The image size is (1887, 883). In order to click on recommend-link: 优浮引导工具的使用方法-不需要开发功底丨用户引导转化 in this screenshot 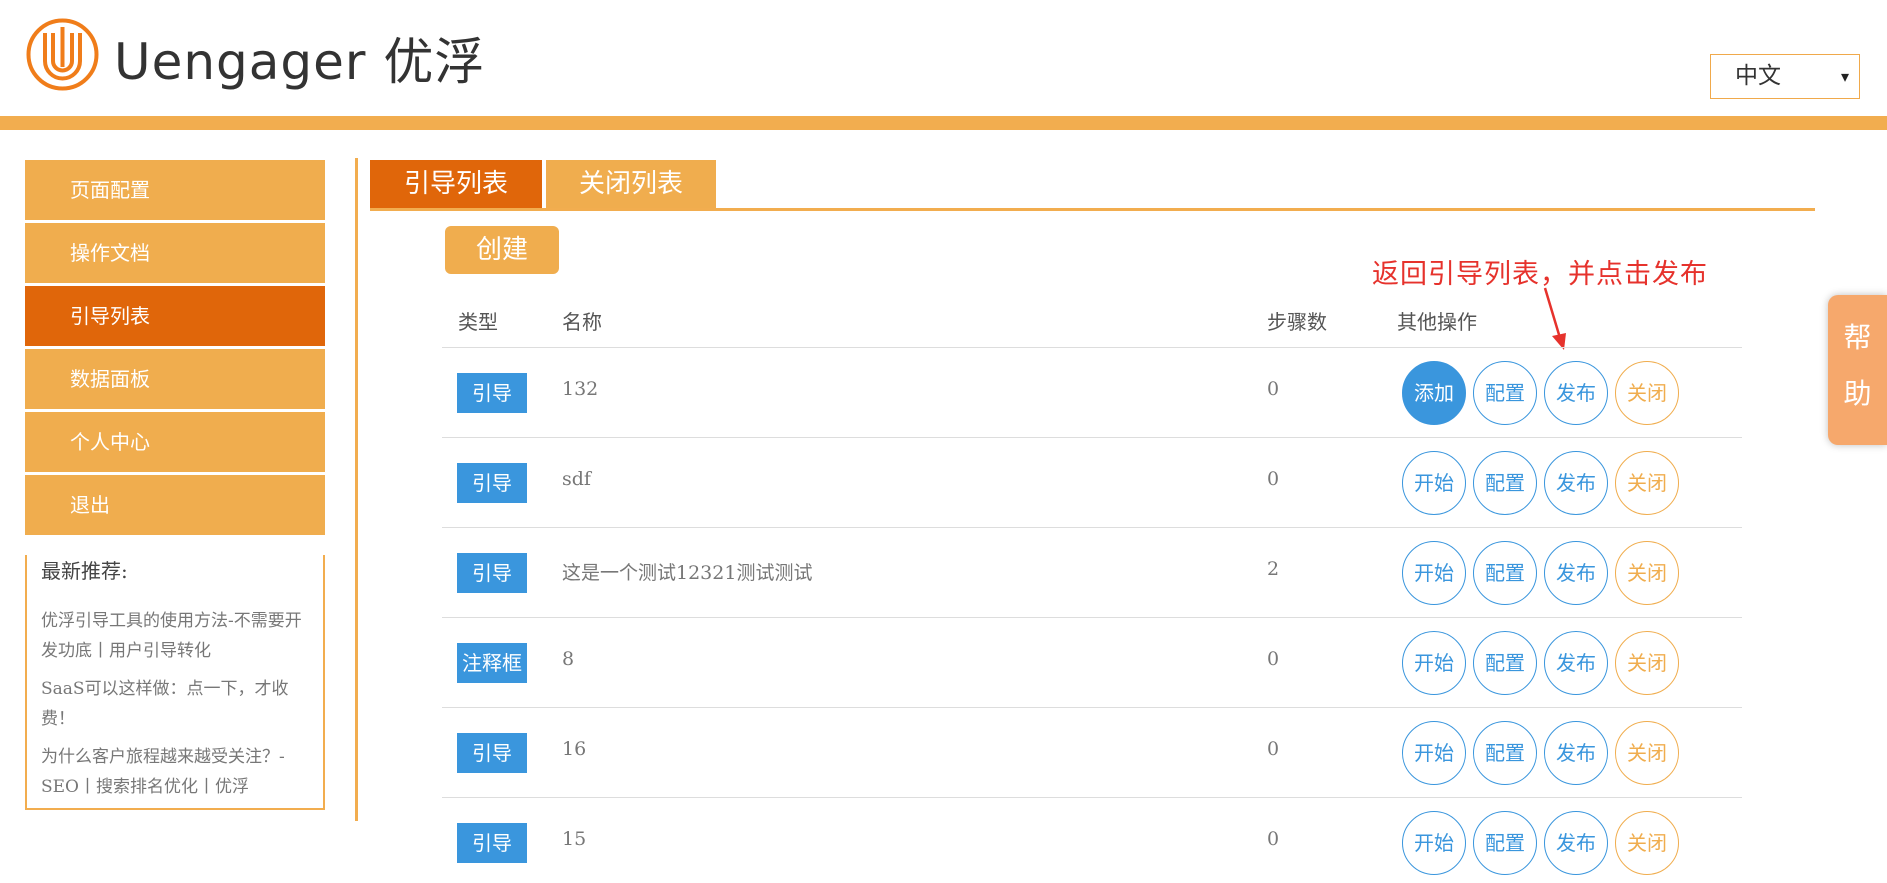, I will do `click(175, 636)`.